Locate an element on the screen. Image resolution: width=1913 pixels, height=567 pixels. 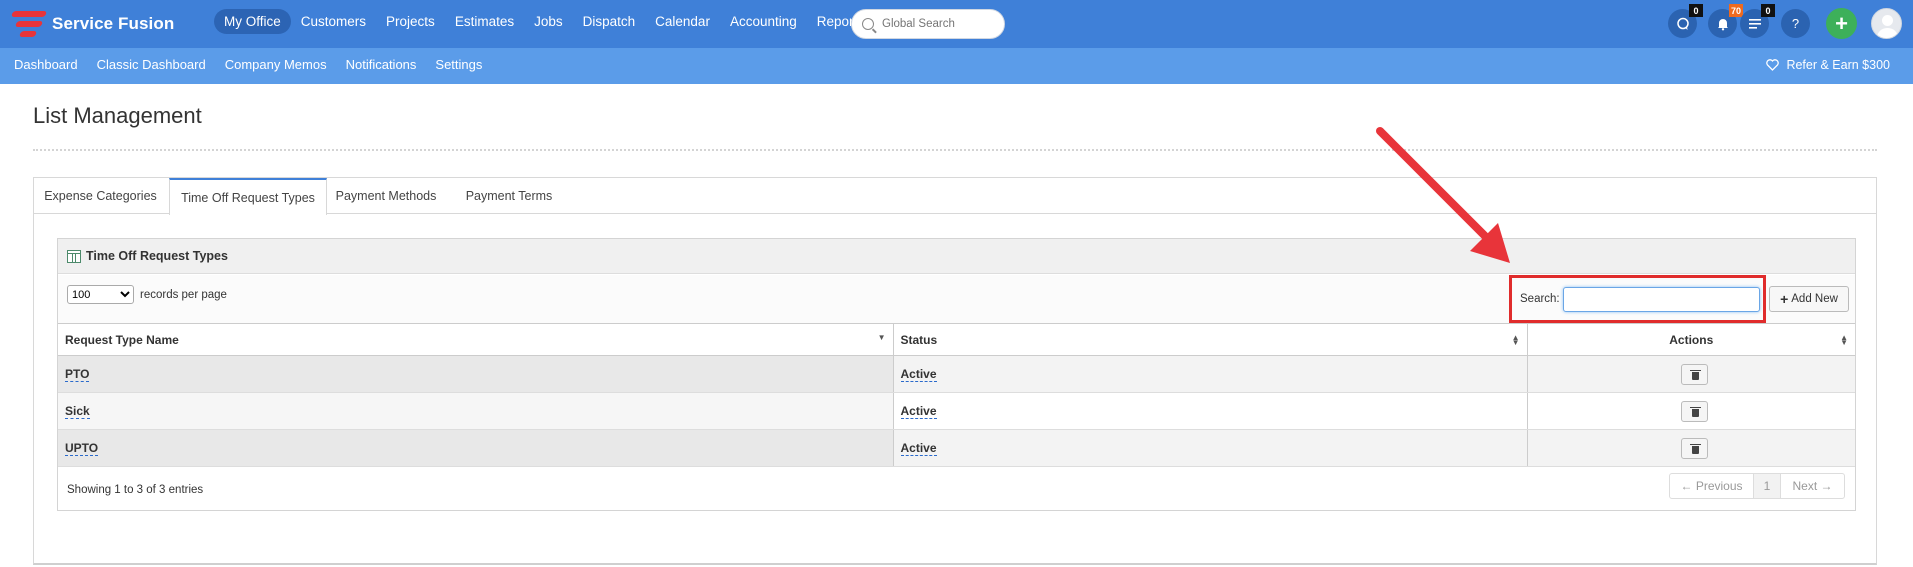
app-logo: Service Fusion is located at coordinates (92, 24).